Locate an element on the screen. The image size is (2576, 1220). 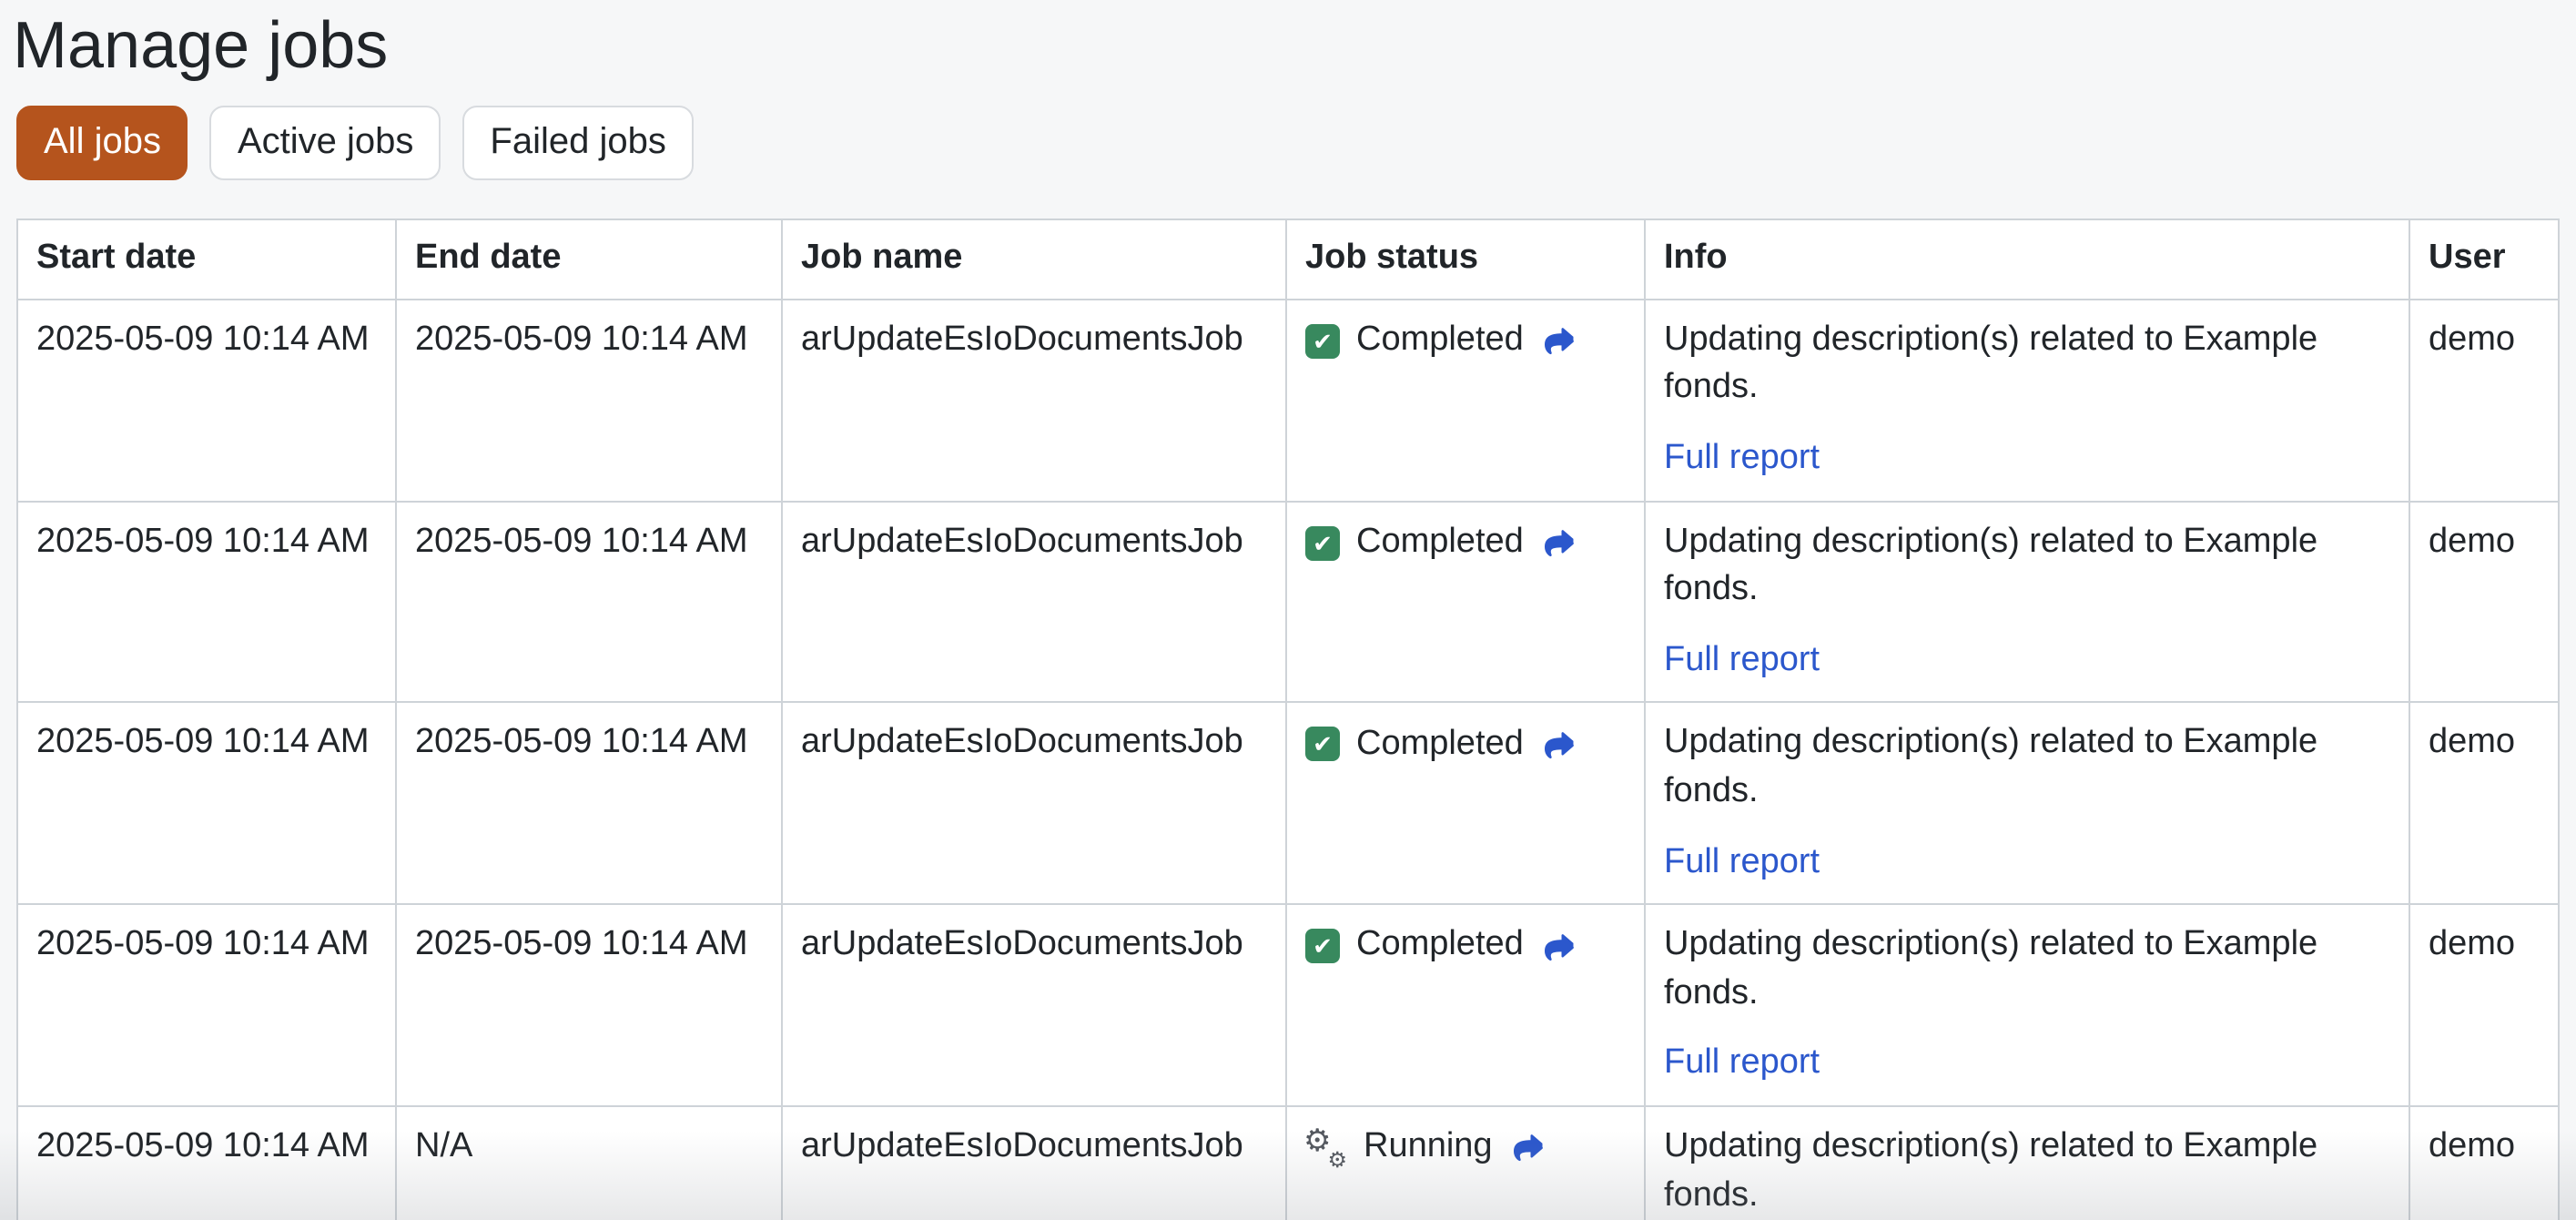
header-job-name: Job name is located at coordinates (1034, 260).